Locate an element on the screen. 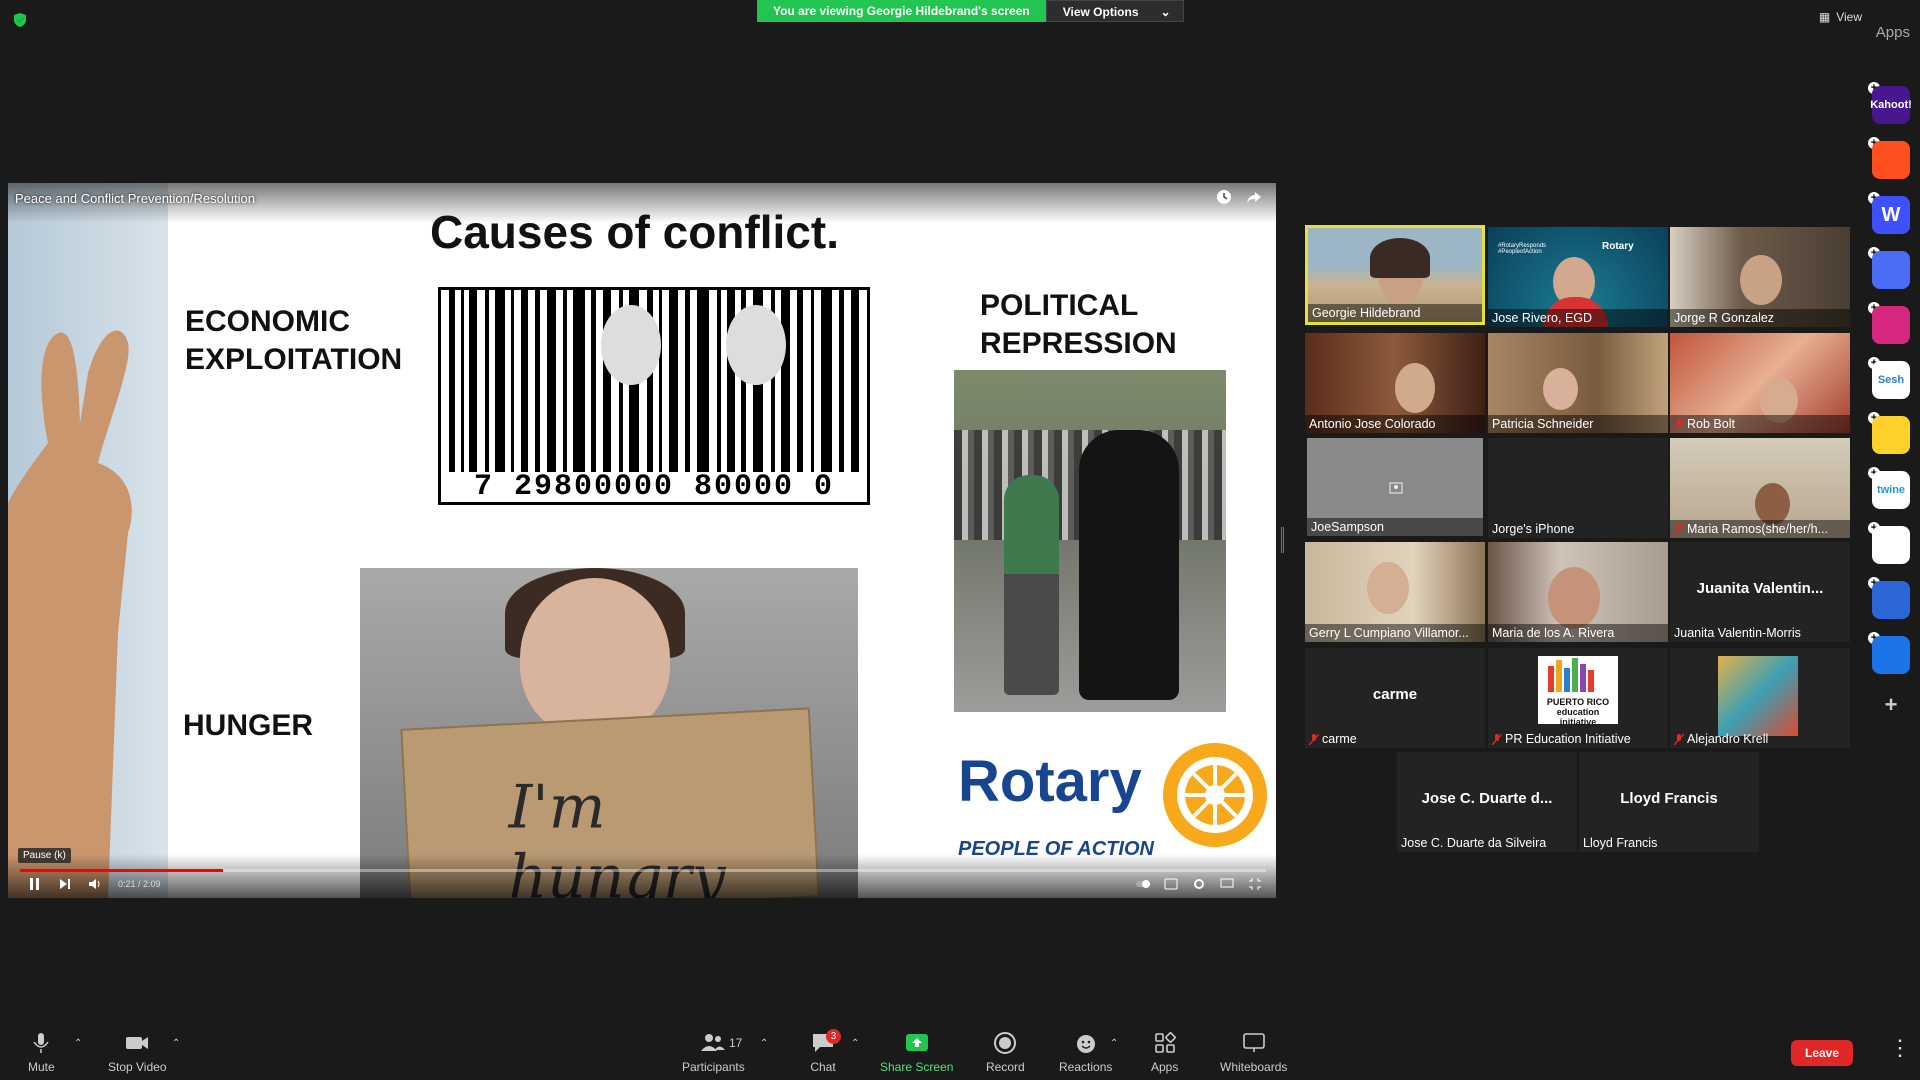  more-options-icon: ⋮ is located at coordinates (1900, 1048).